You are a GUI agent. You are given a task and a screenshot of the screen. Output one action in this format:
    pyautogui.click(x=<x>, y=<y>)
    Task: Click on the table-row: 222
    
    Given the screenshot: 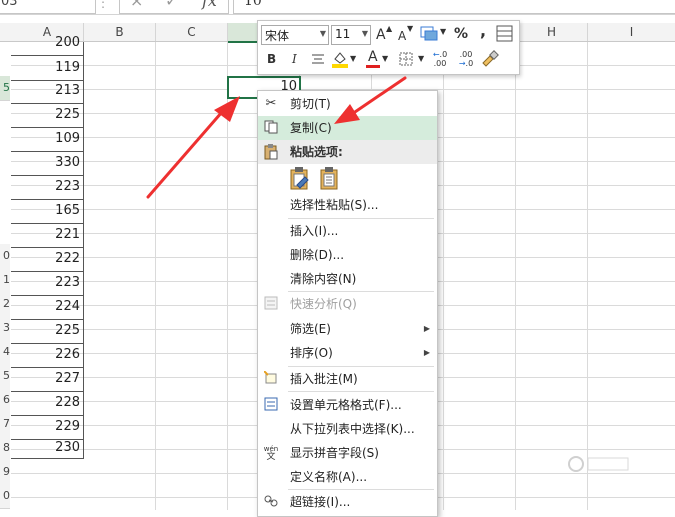 What is the action you would take?
    pyautogui.click(x=47, y=259)
    